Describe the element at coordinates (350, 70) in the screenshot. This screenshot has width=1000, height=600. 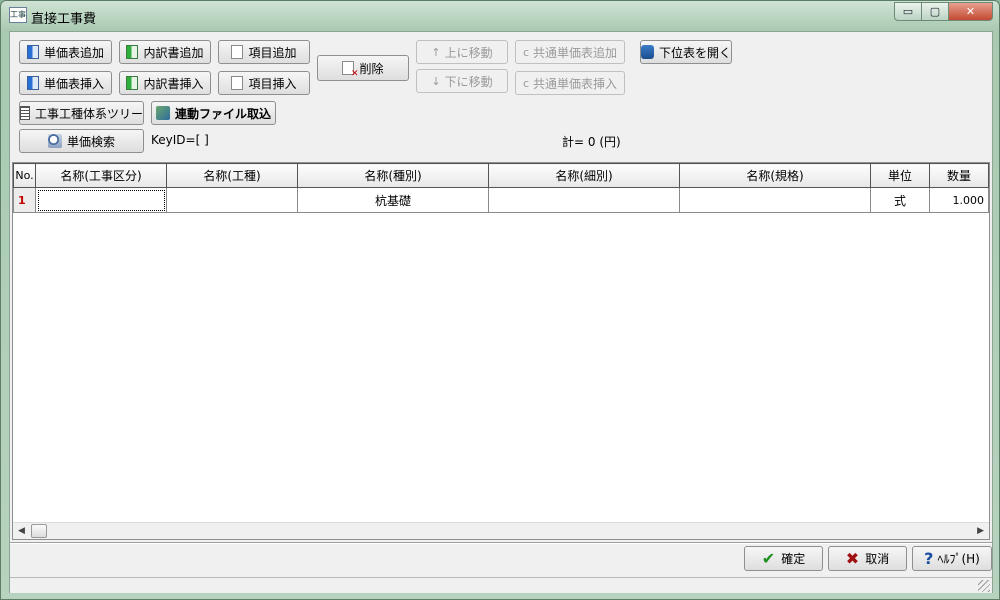
I see `delete-icon` at that location.